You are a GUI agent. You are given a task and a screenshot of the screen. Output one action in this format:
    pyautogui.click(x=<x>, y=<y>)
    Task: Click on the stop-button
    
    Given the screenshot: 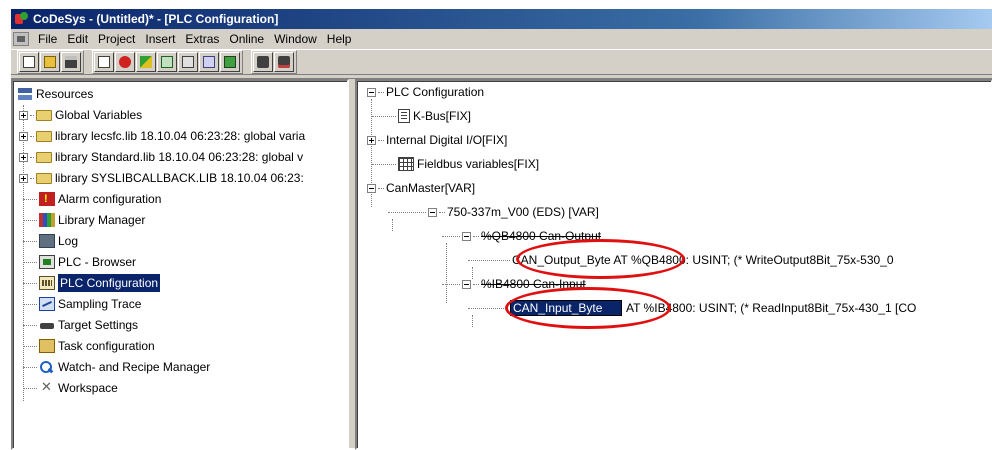 What is the action you would take?
    pyautogui.click(x=125, y=62)
    